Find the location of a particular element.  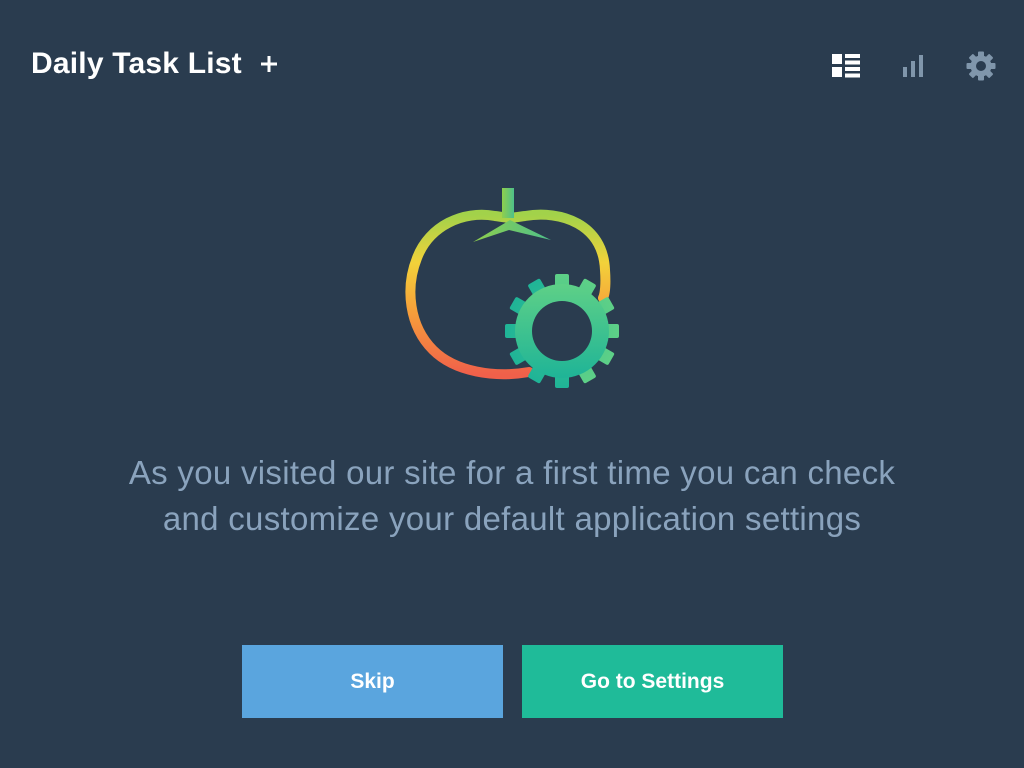

list-icon is located at coordinates (846, 66).